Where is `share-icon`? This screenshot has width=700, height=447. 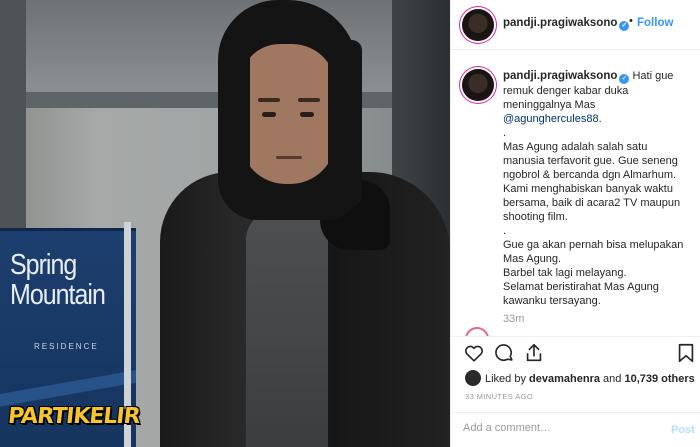
share-icon is located at coordinates (534, 353).